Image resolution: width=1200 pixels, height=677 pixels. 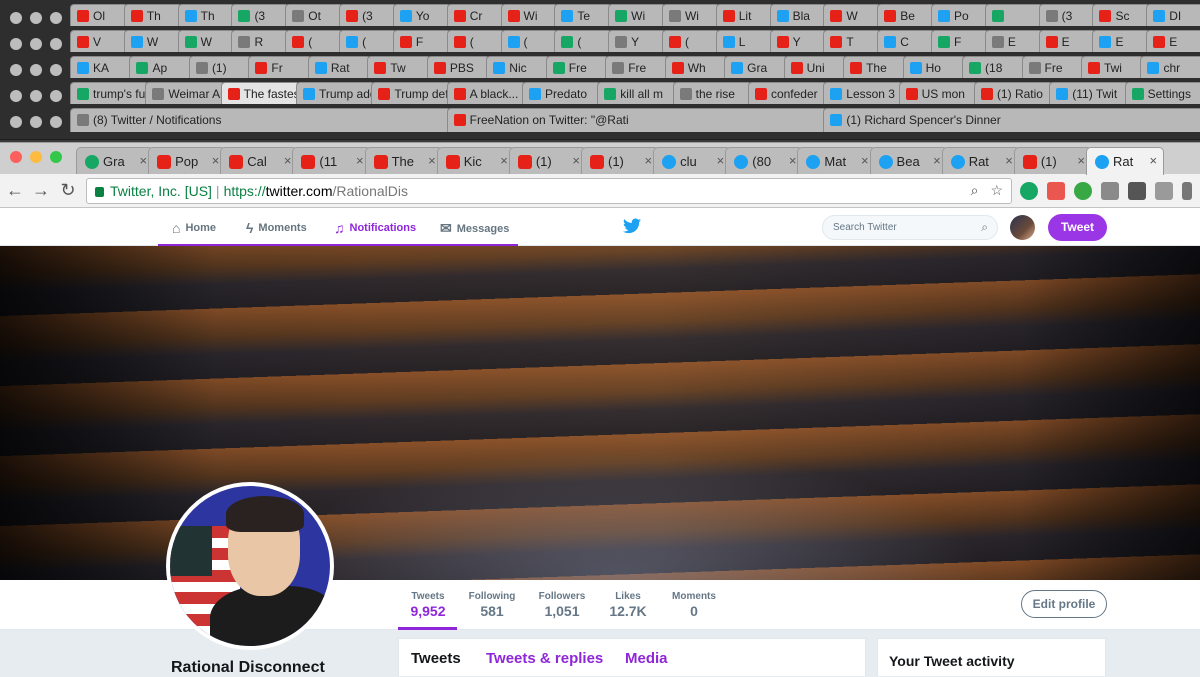 I want to click on background-tab: Settings, so click(x=1162, y=94).